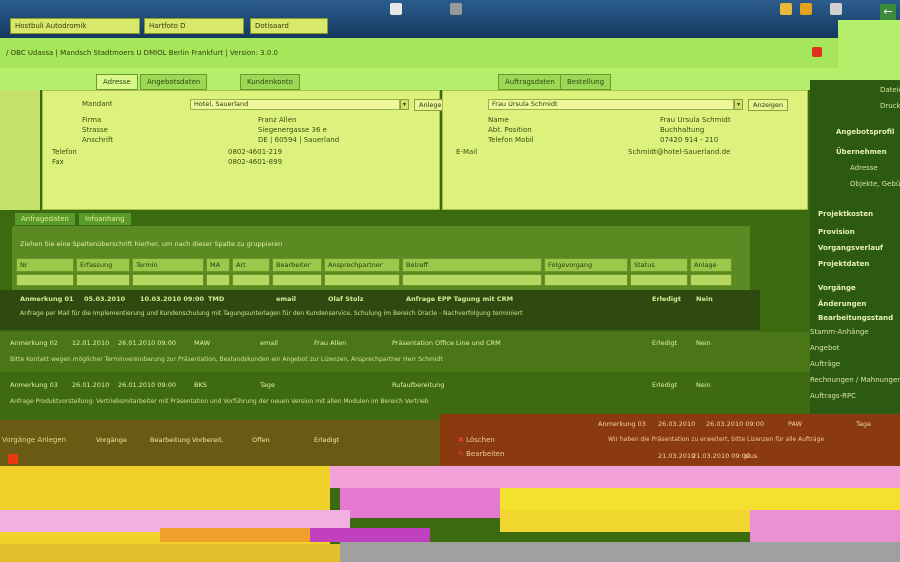  Describe the element at coordinates (855, 380) in the screenshot. I see `sidebar-item-rechnungen: Rechnungen / Mahnungen` at that location.